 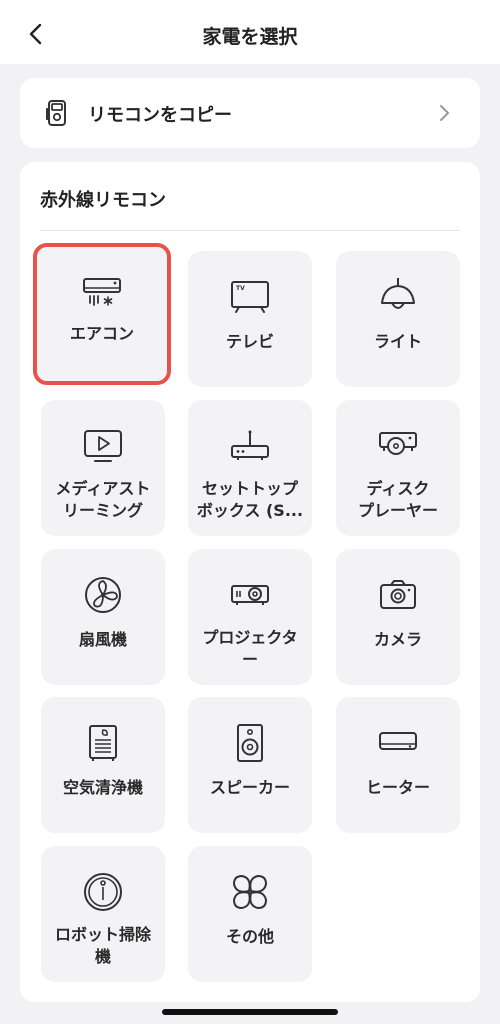 I want to click on section-title: 赤外線リモコン, so click(x=103, y=200).